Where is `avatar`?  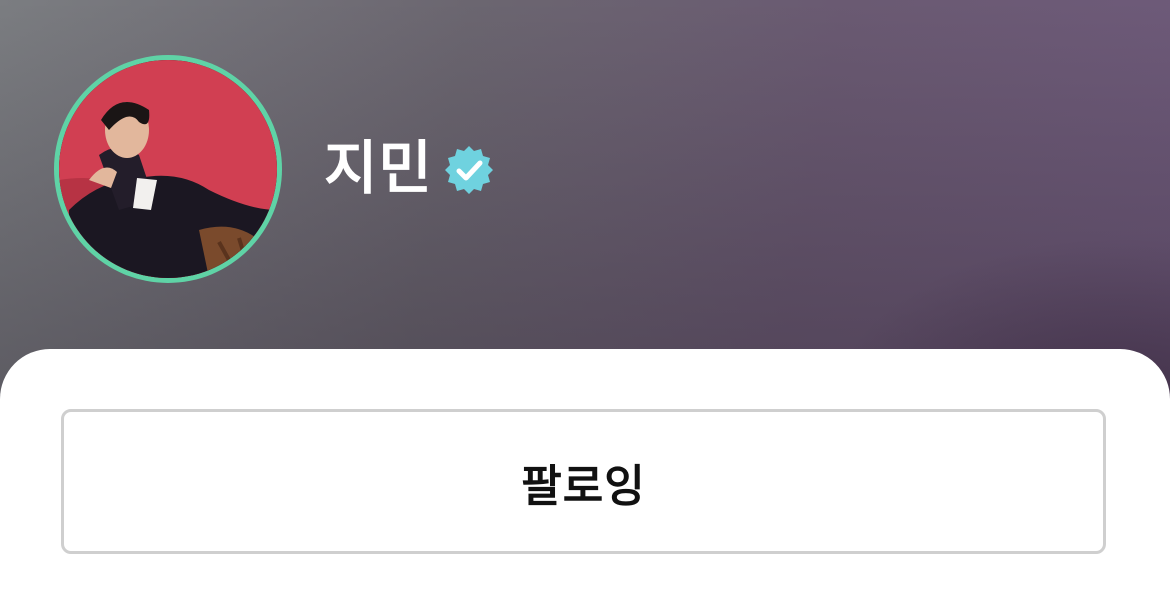
avatar is located at coordinates (168, 169).